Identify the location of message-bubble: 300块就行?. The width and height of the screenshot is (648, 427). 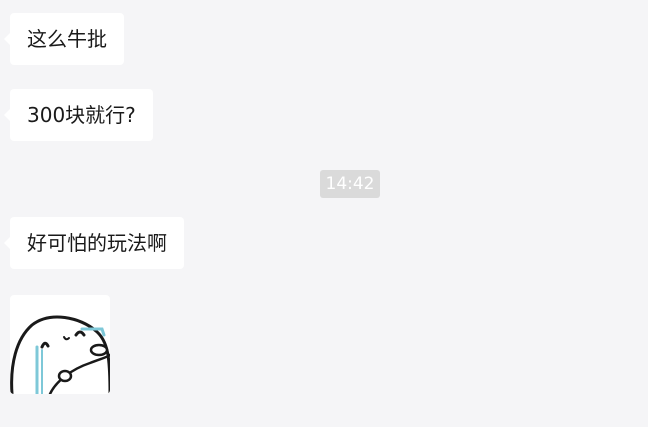
(78, 115).